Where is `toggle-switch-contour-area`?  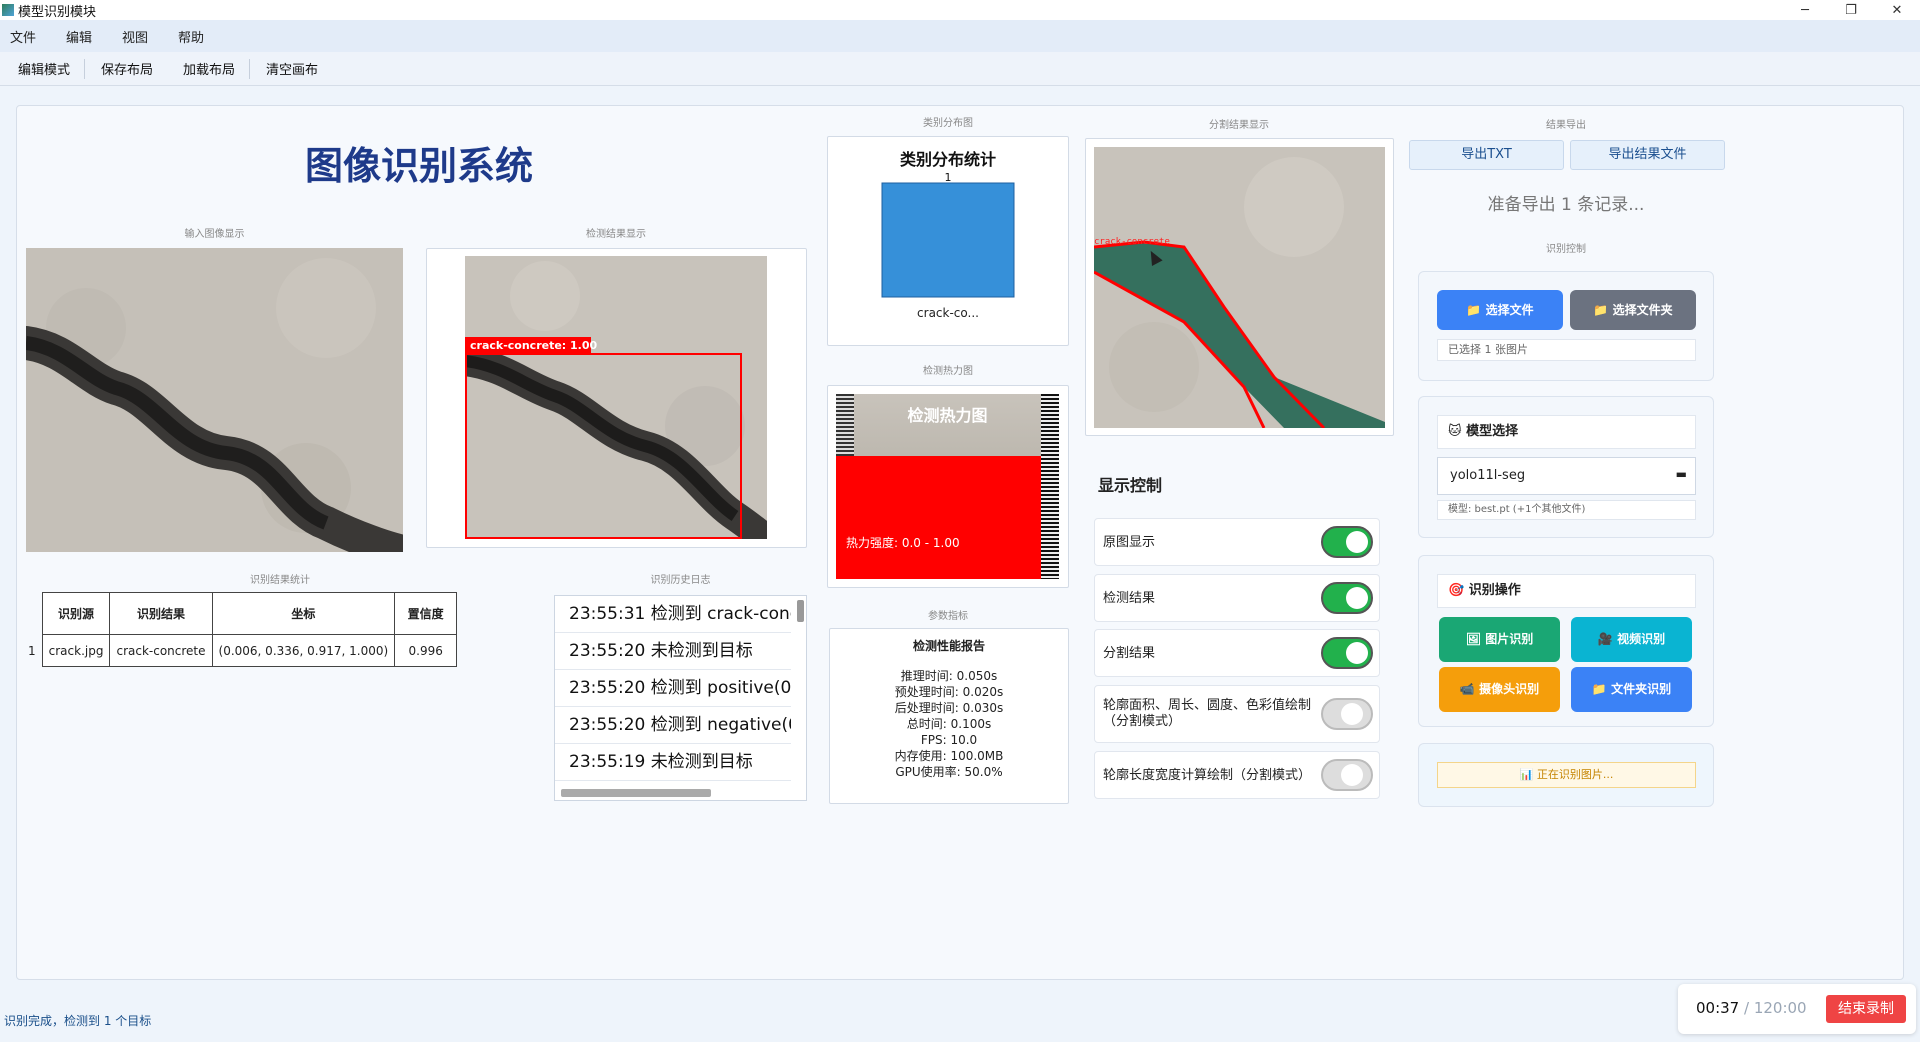 toggle-switch-contour-area is located at coordinates (1347, 714).